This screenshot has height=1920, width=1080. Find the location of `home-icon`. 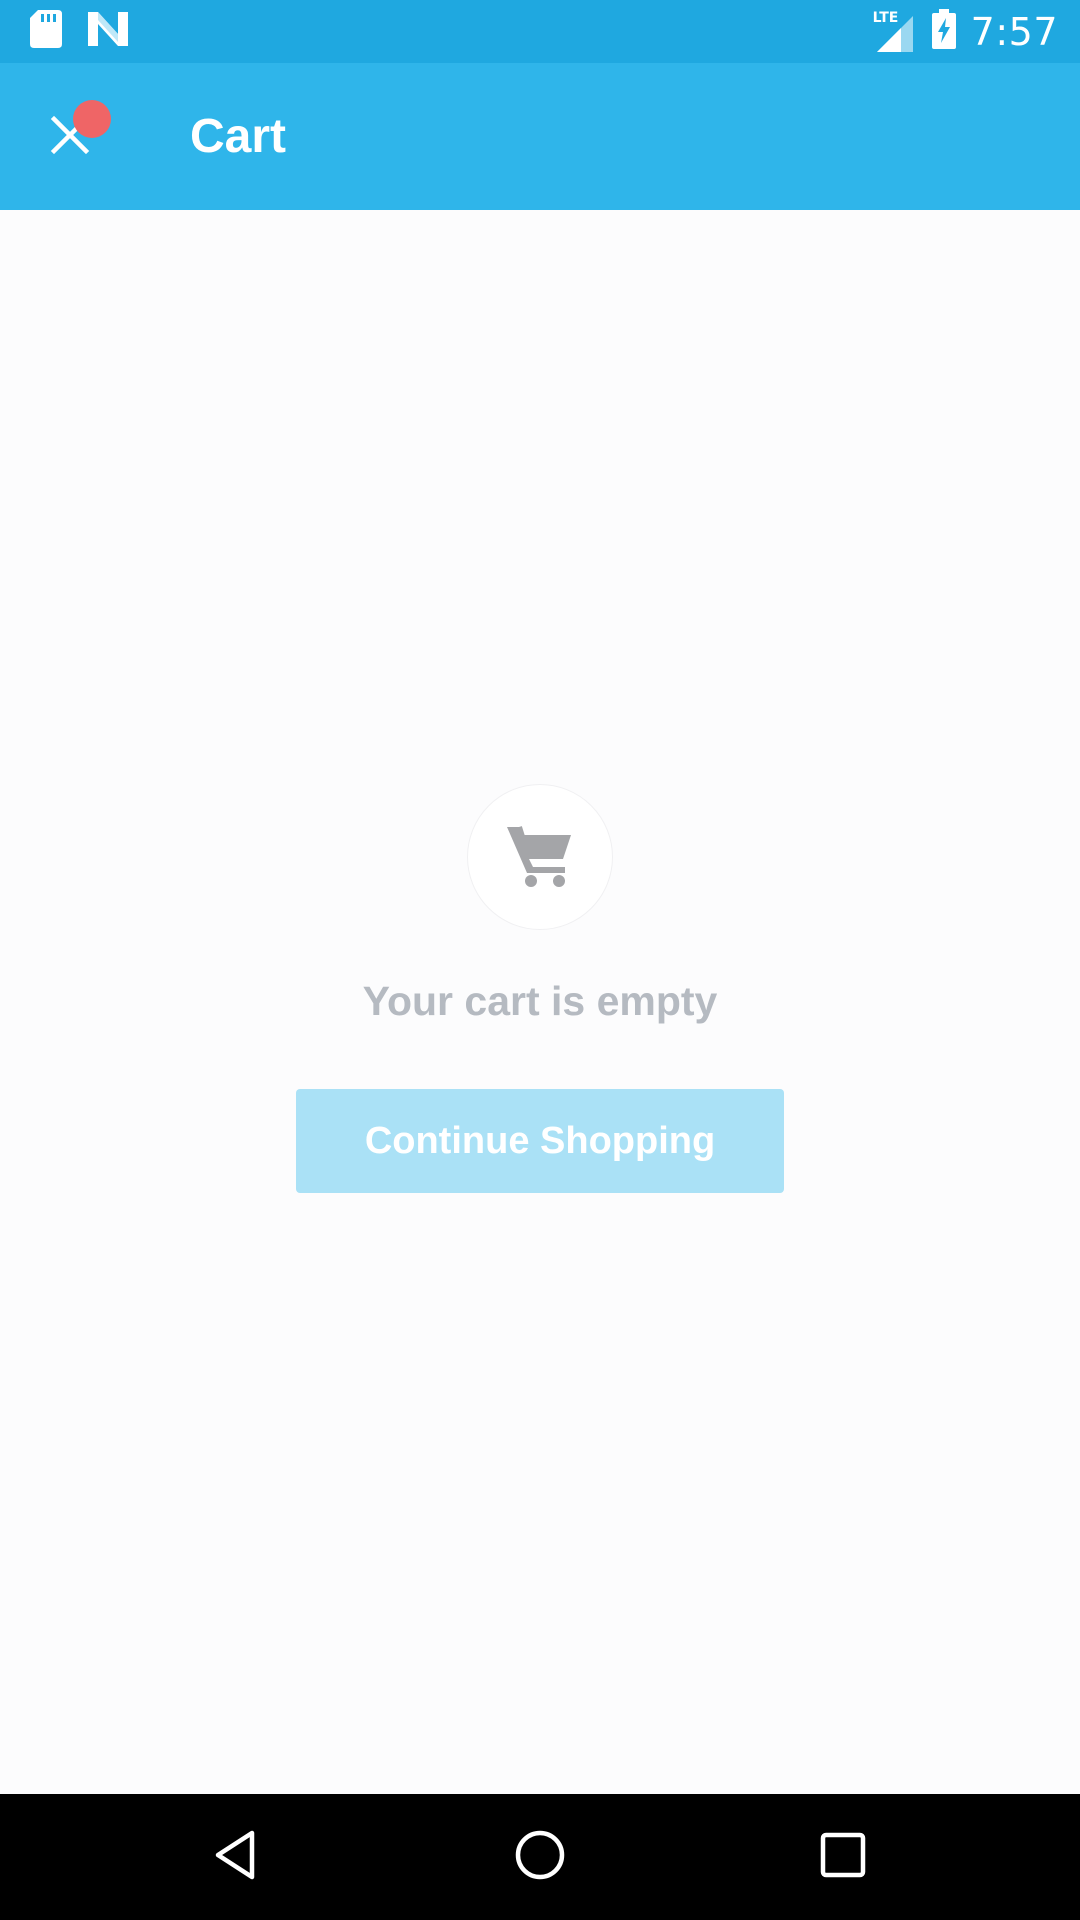

home-icon is located at coordinates (540, 1857).